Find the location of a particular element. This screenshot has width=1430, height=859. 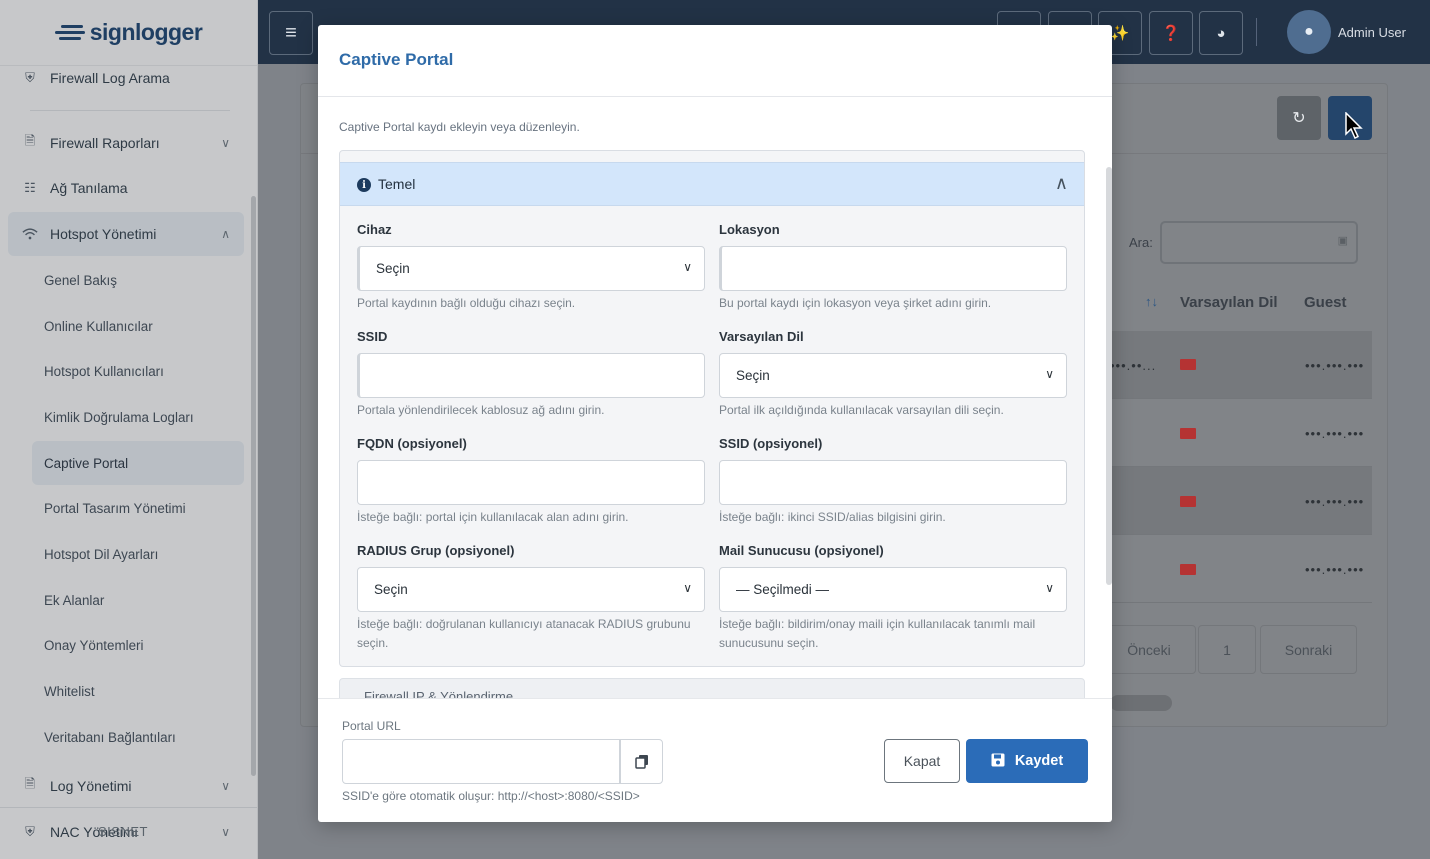

lokasyon-label: Lokasyon is located at coordinates (749, 229).